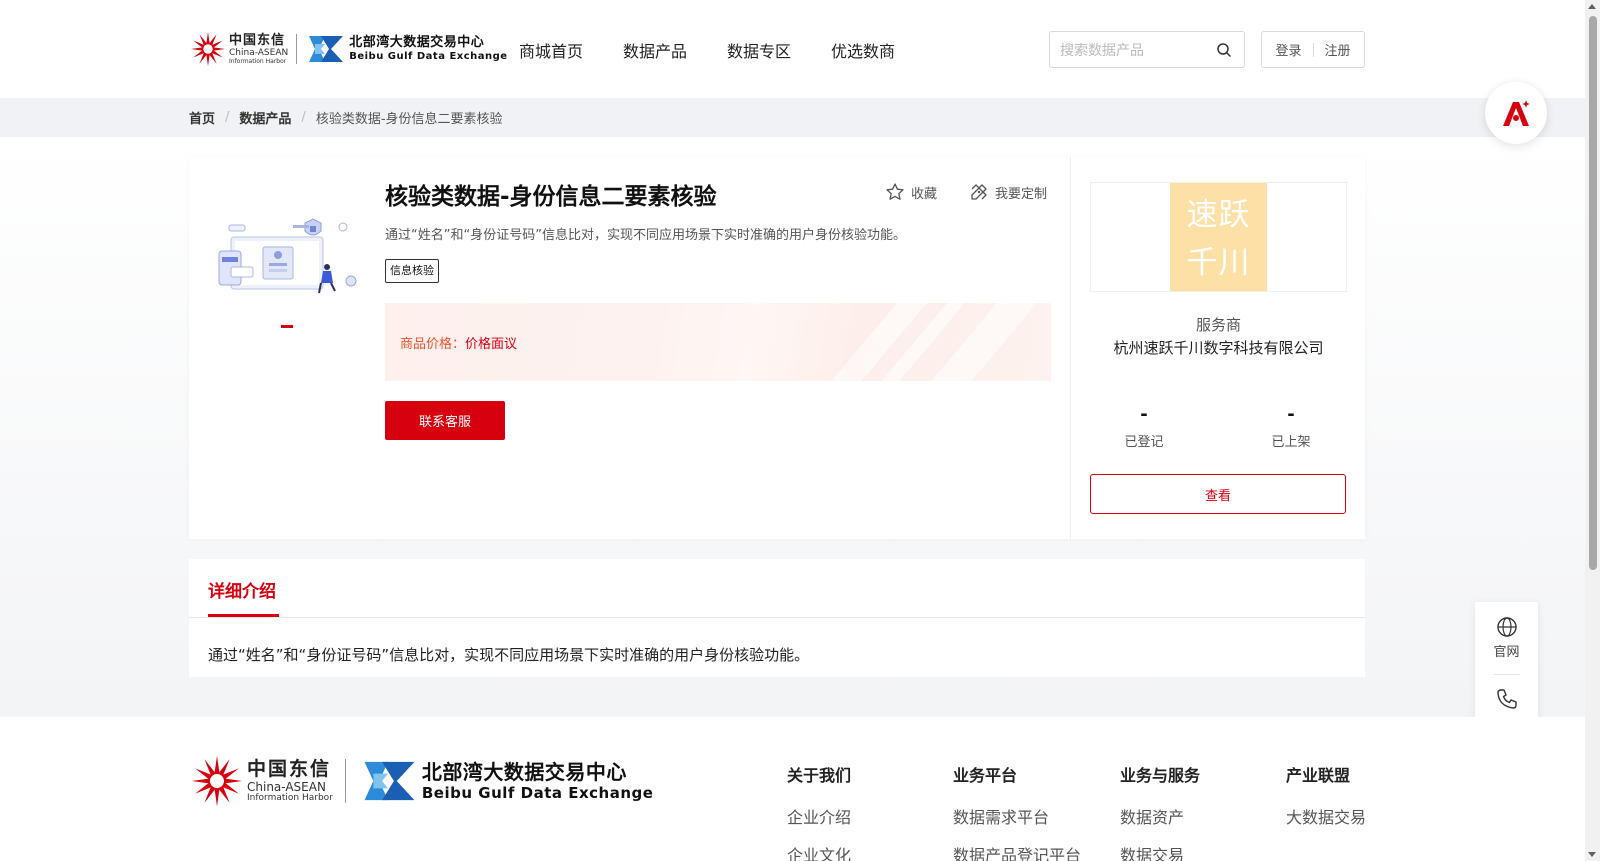 The image size is (1600, 861). Describe the element at coordinates (1218, 215) in the screenshot. I see `provider-logo-line1: 速跃` at that location.